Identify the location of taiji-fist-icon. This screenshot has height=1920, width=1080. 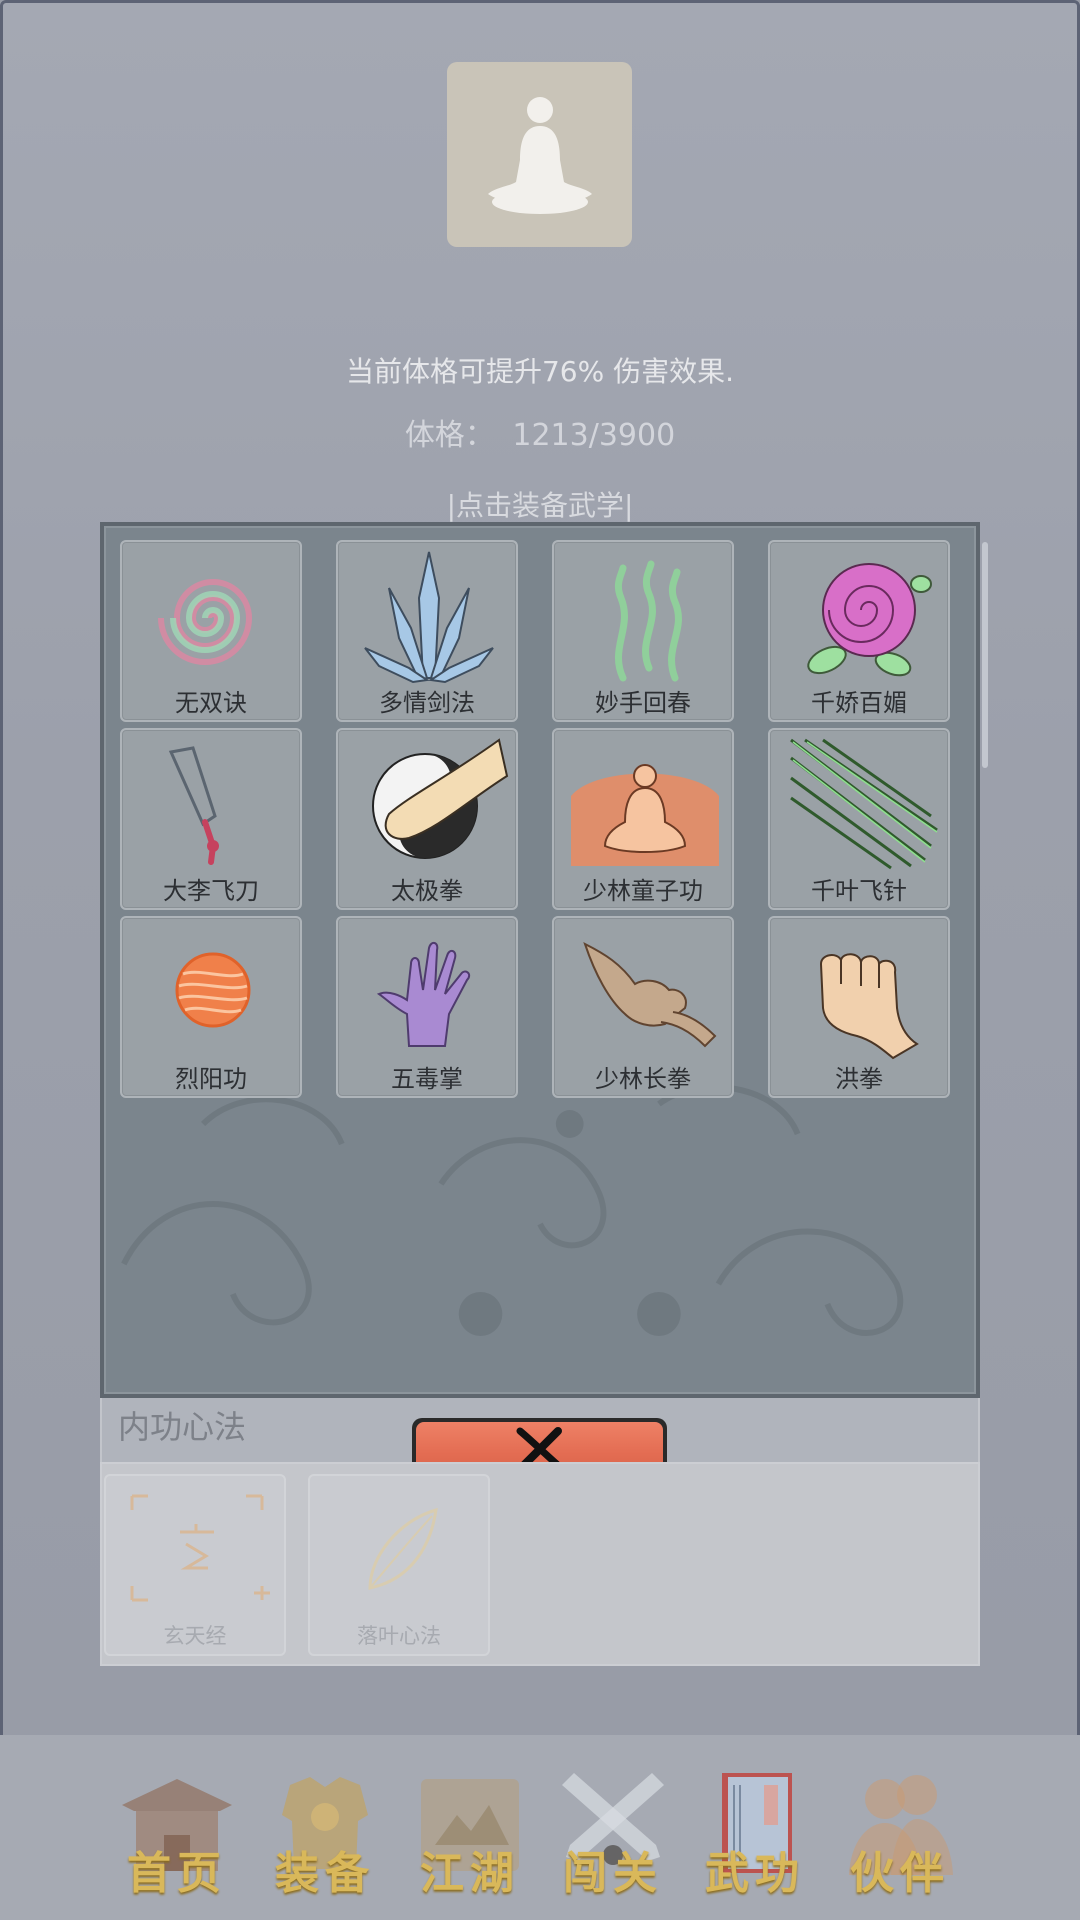
(440, 798).